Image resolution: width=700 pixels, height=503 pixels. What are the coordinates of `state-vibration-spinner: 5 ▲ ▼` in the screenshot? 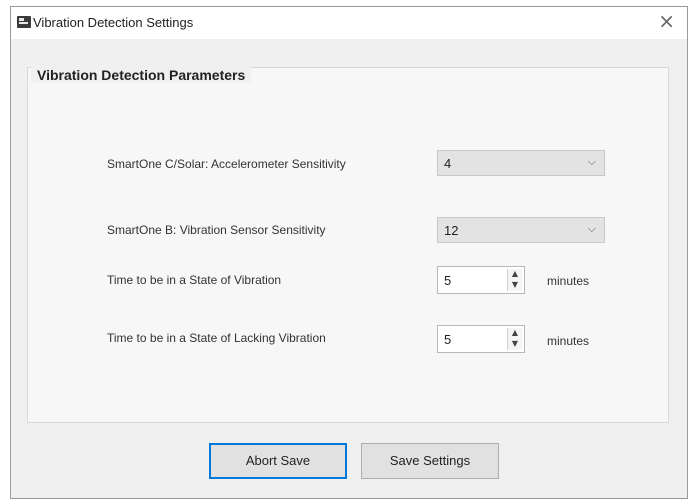 It's located at (481, 280).